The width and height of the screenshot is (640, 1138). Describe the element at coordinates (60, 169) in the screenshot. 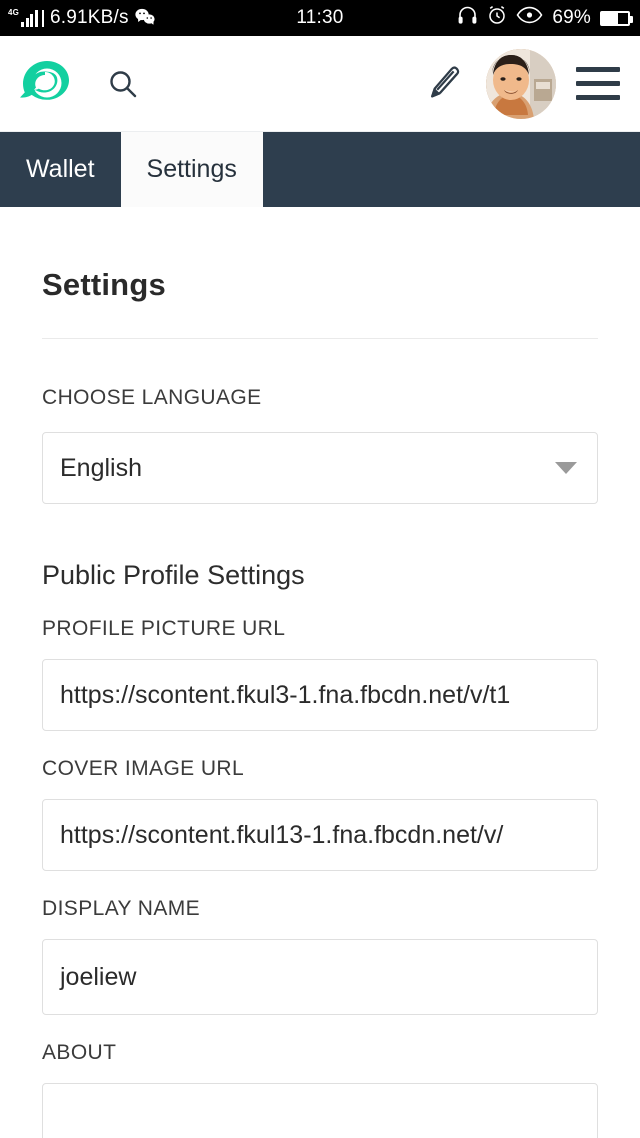

I see `tab-wallet: Wallet` at that location.